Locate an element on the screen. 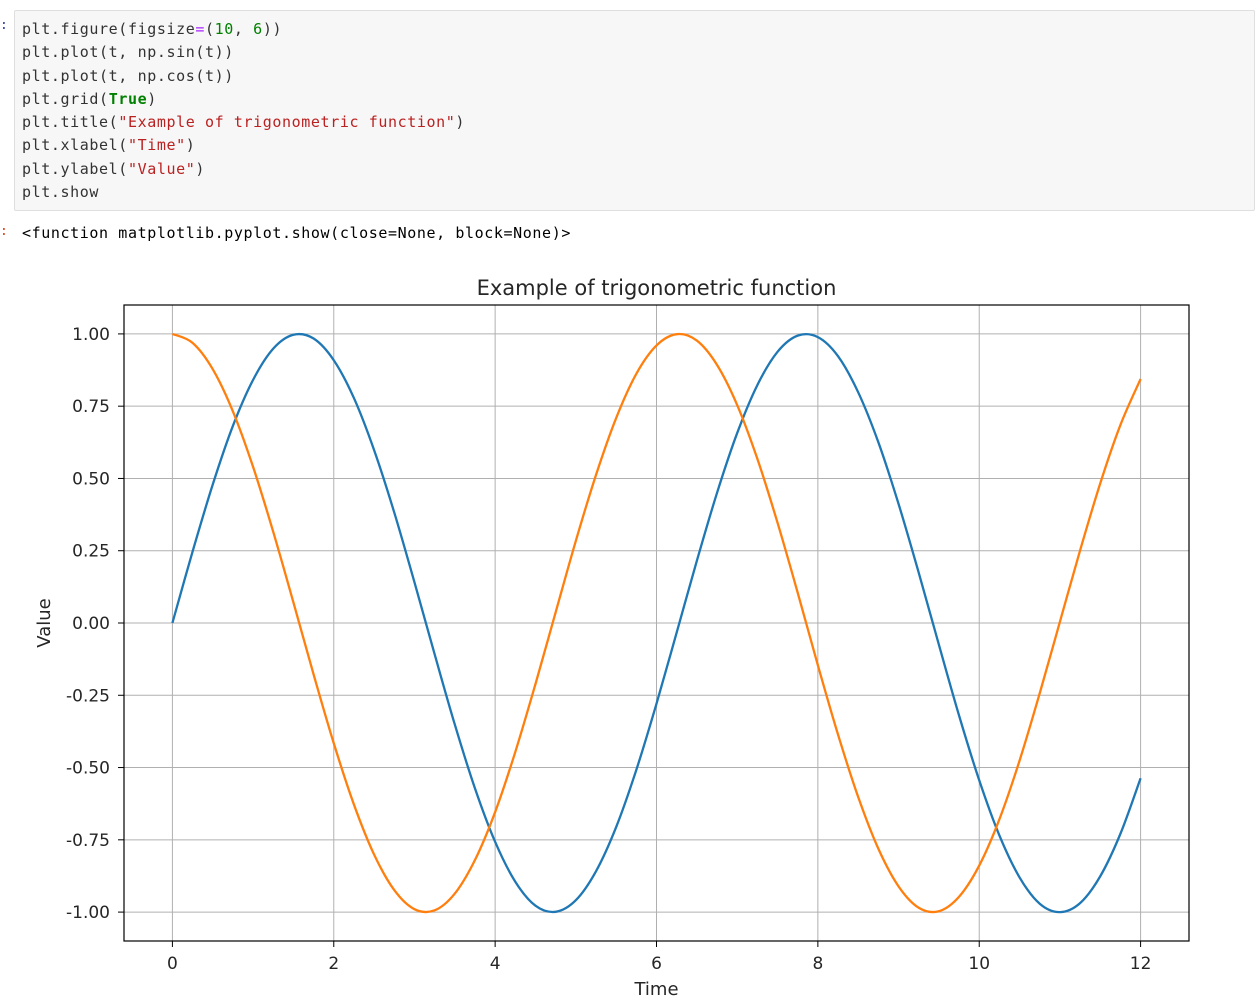 The height and width of the screenshot is (1008, 1257). x-tick-label: 6 is located at coordinates (656, 964).